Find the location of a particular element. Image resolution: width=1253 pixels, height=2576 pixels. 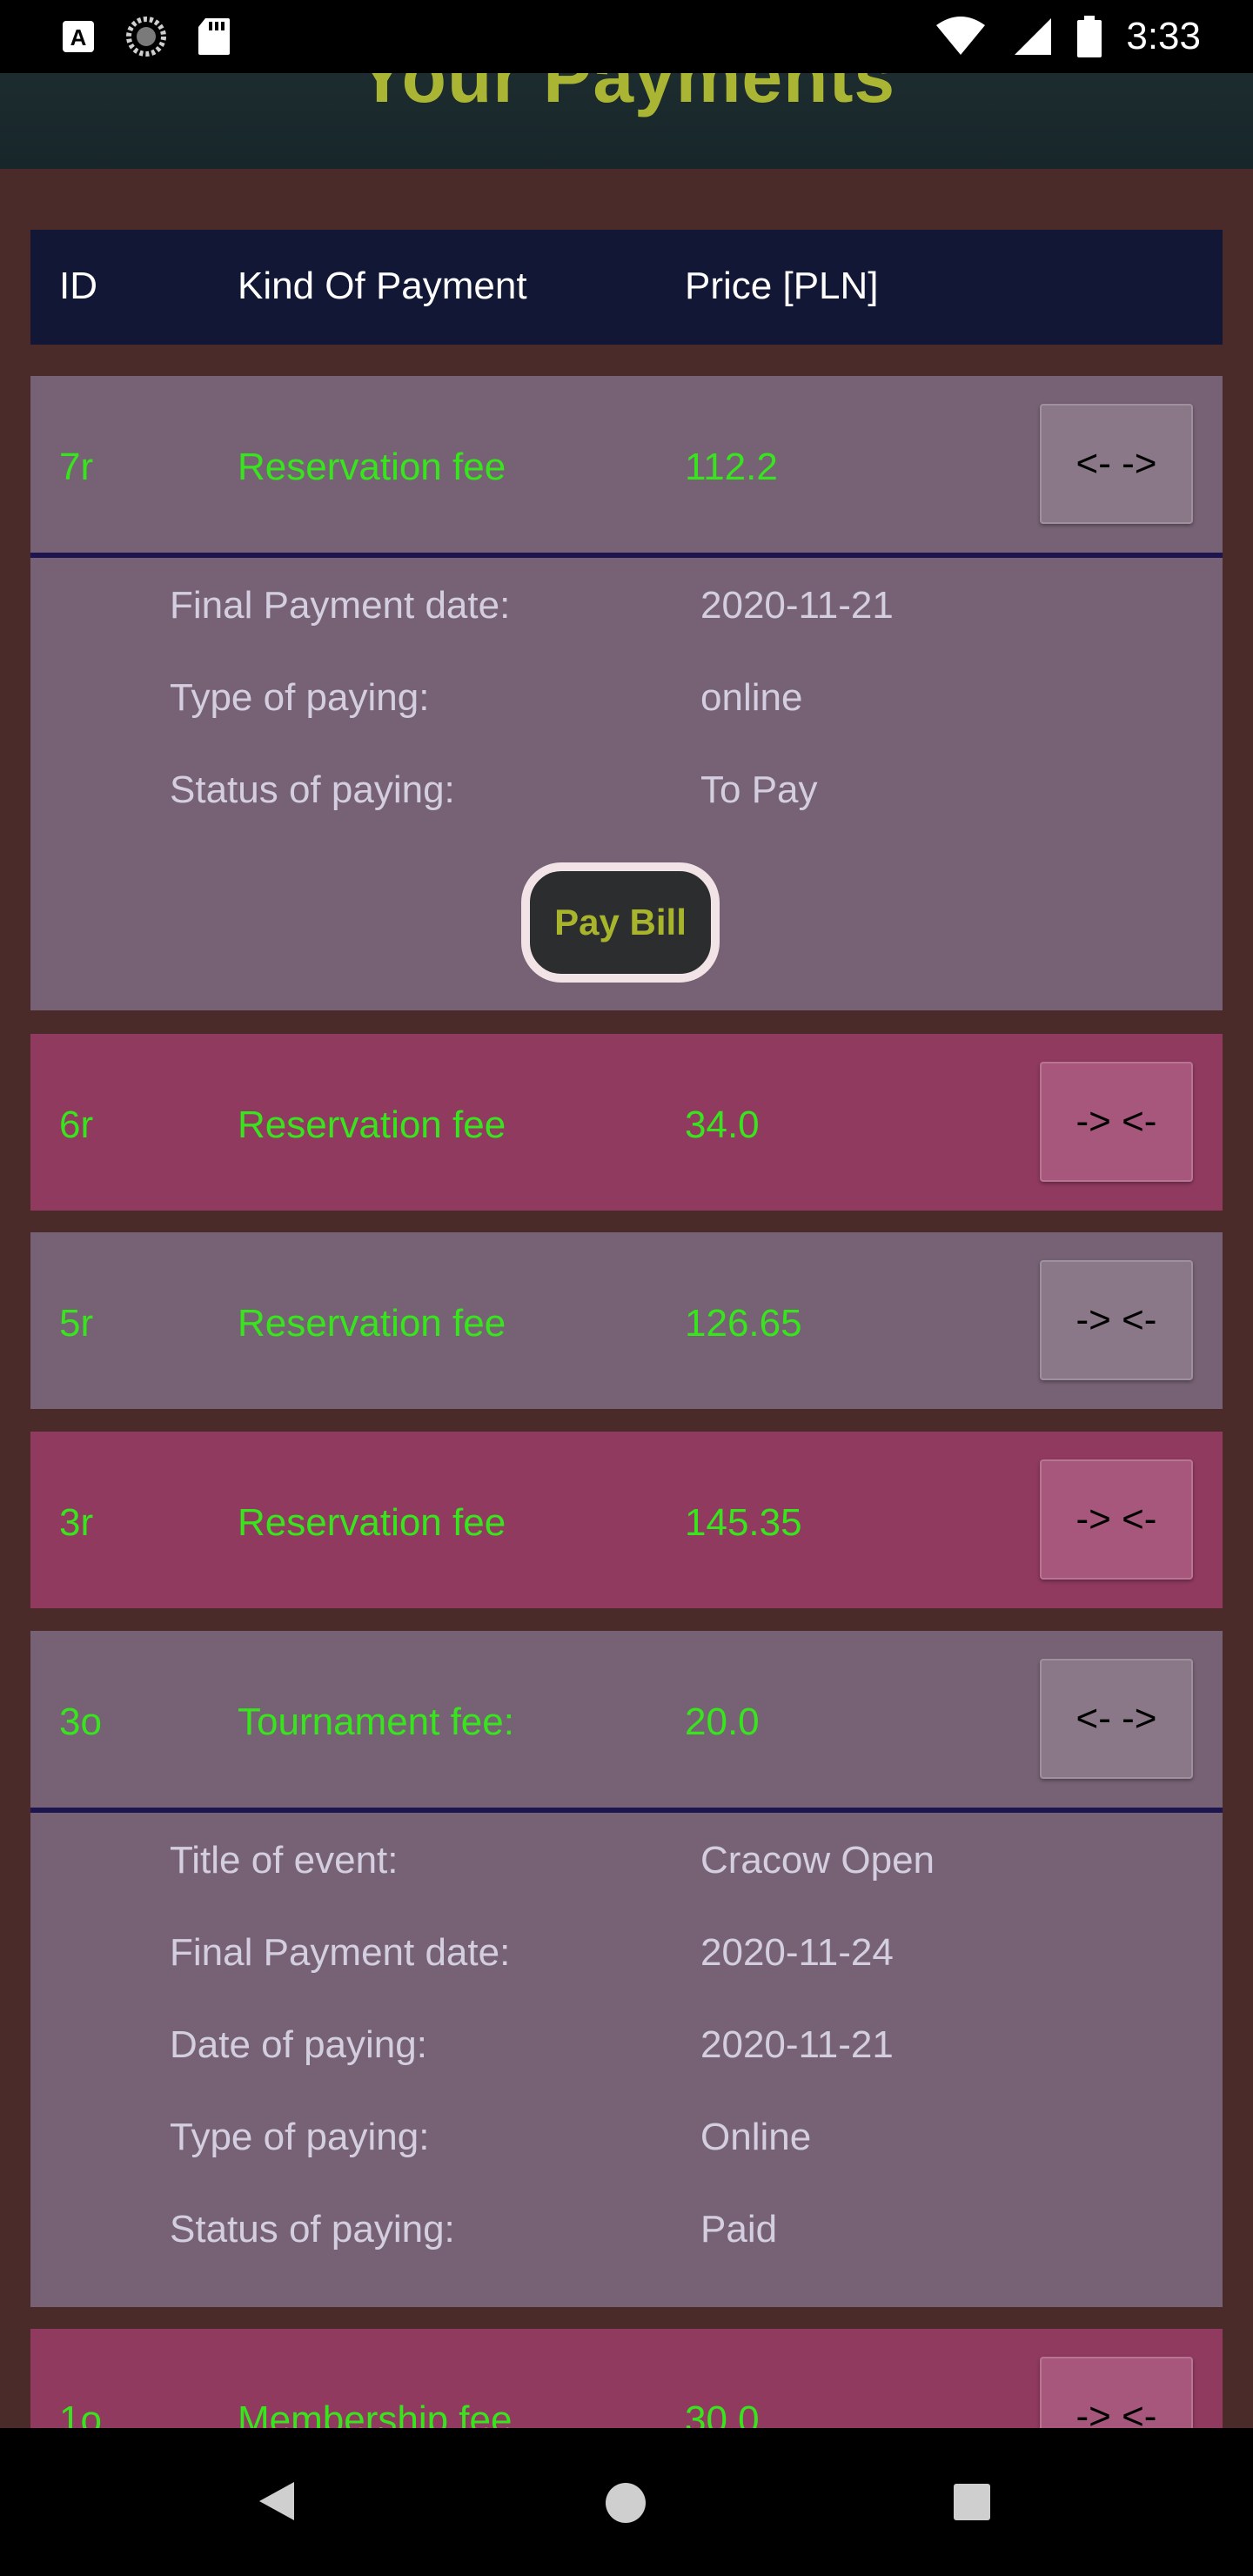

payment-row: 5r Reservation fee 126.65 -> <- is located at coordinates (626, 1320).